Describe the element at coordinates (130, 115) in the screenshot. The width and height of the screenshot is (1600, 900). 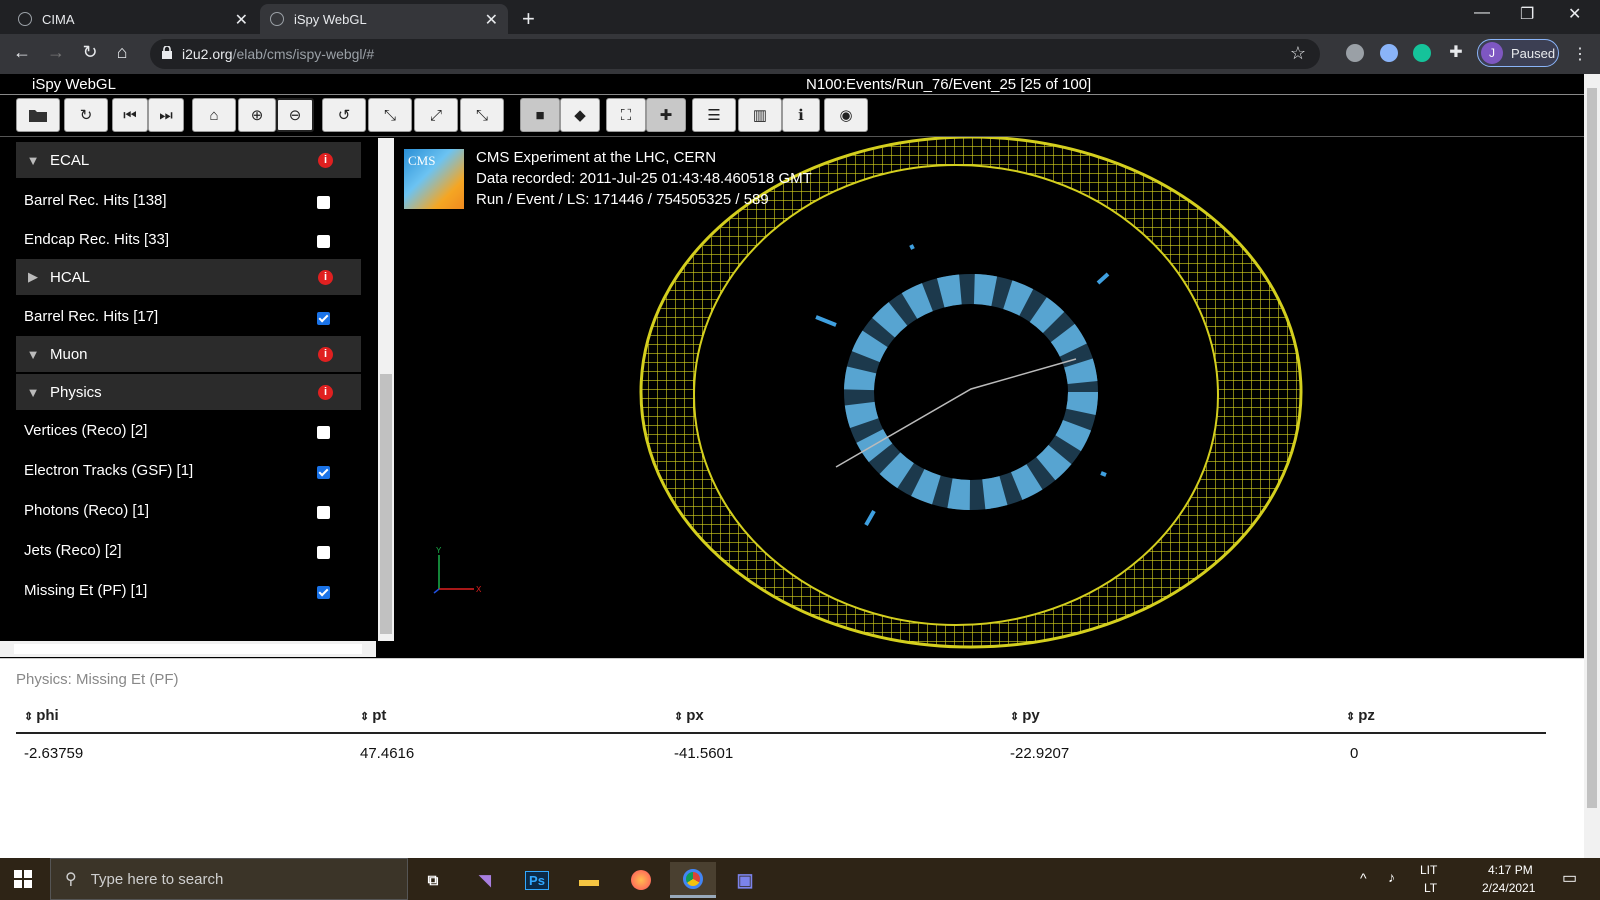
I see `previous-event-icon: ⏮` at that location.